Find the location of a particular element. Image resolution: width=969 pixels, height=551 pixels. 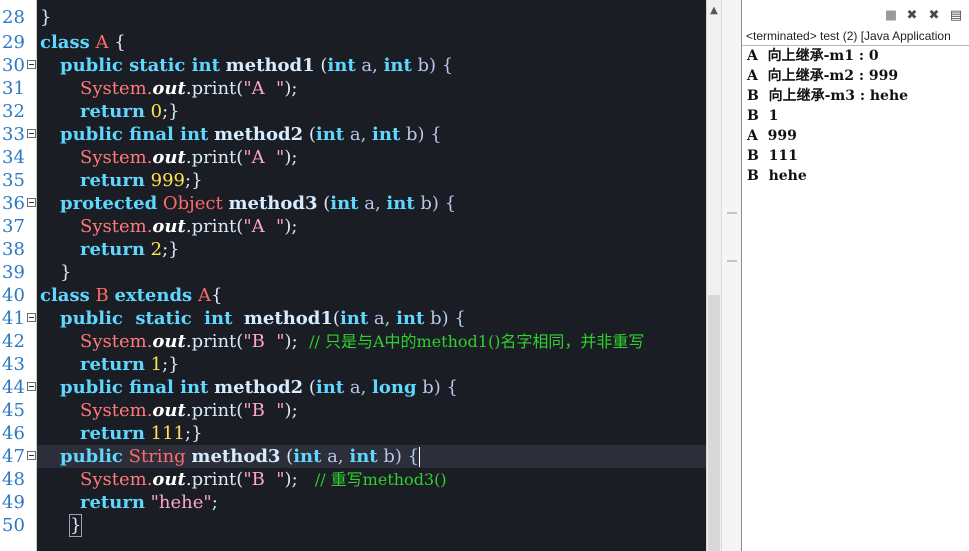

closing-brace: } is located at coordinates (46, 17).